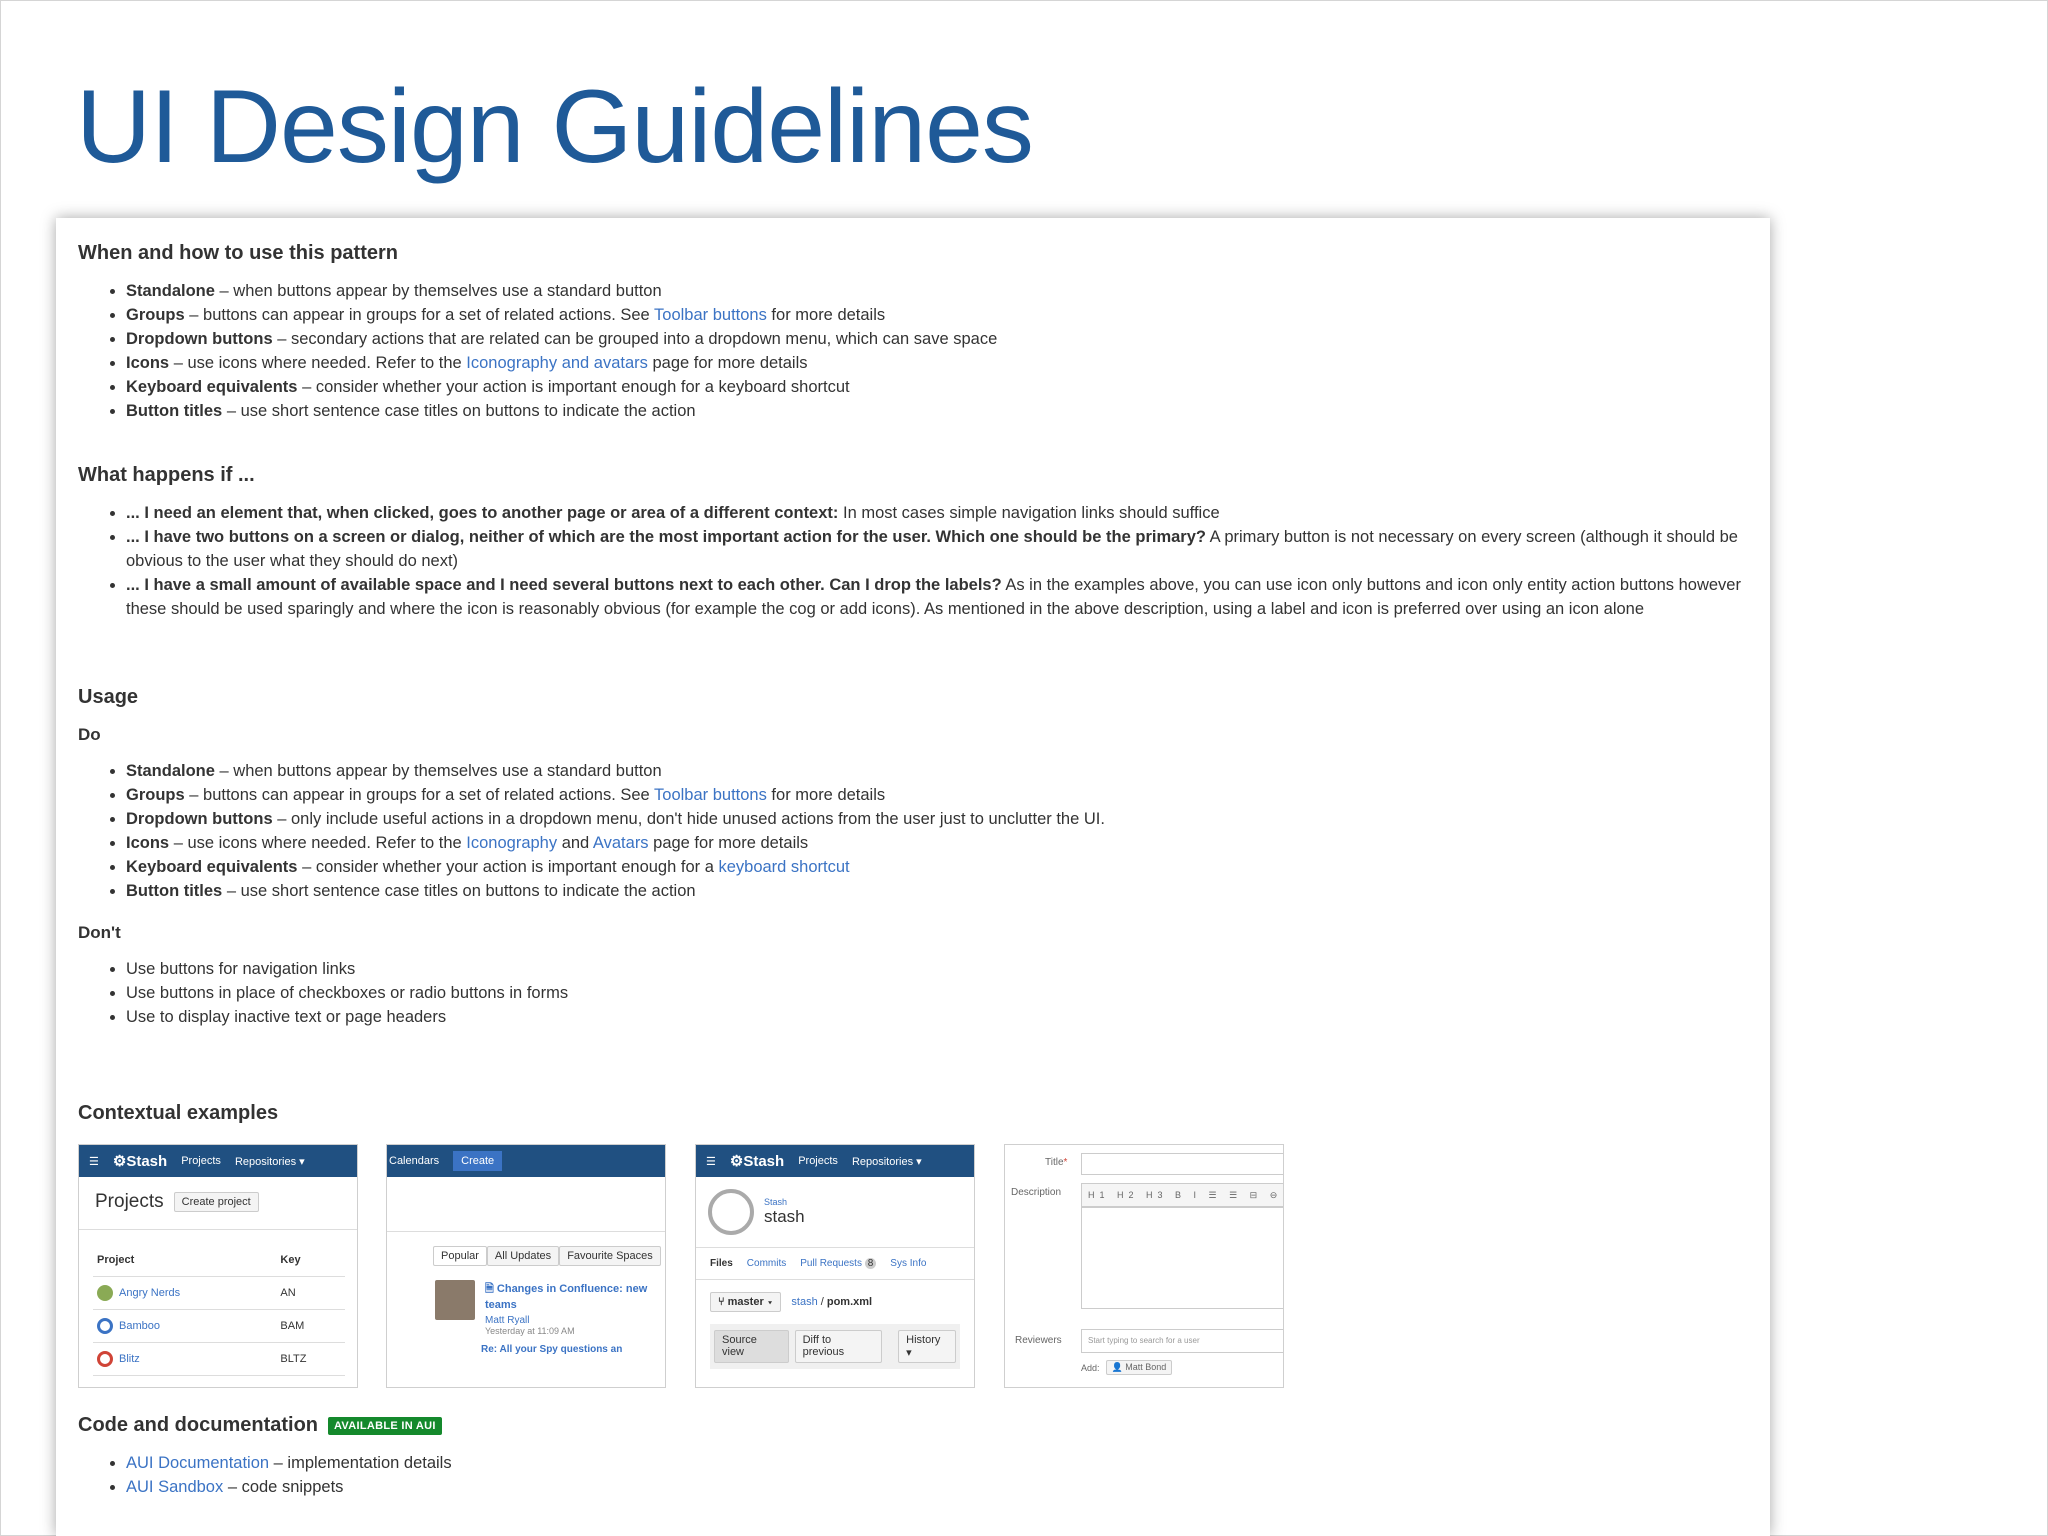 This screenshot has height=1536, width=2048. I want to click on aui-sandbox-link: AUI Sandbox, so click(174, 1487).